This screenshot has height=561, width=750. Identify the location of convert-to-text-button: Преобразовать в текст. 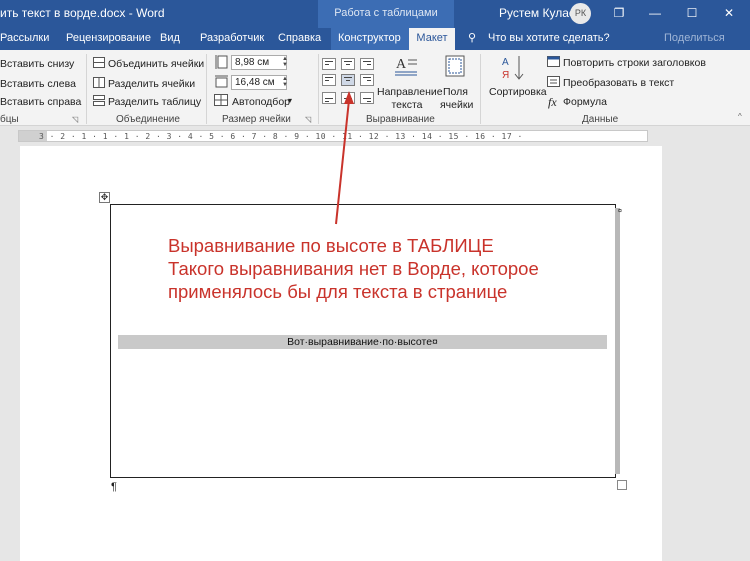
(618, 83).